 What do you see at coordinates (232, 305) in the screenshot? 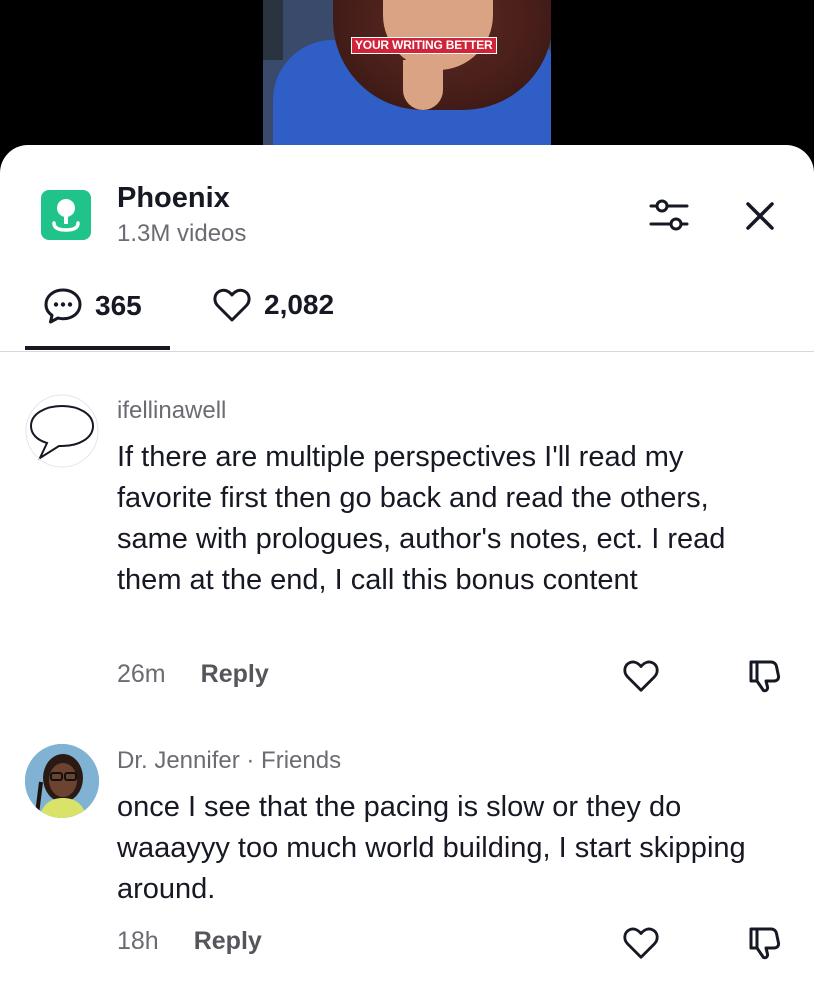
I see `heart-icon` at bounding box center [232, 305].